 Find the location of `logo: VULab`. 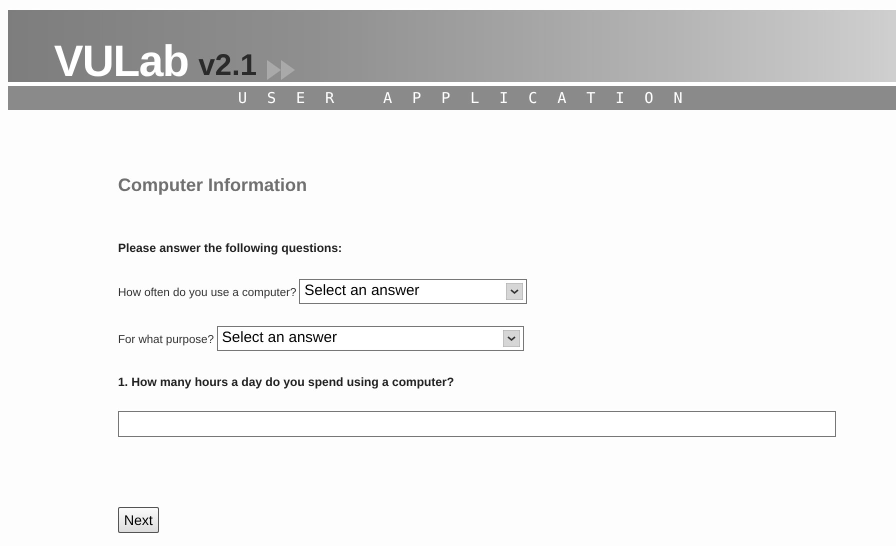

logo: VULab is located at coordinates (121, 62).